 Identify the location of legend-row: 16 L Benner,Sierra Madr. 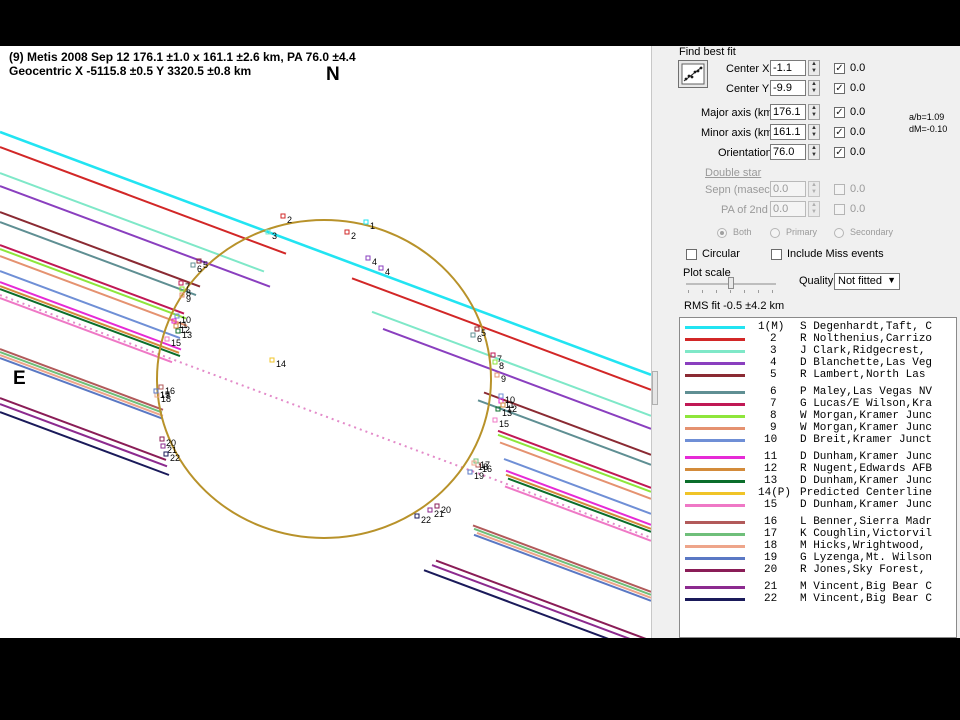
(818, 522).